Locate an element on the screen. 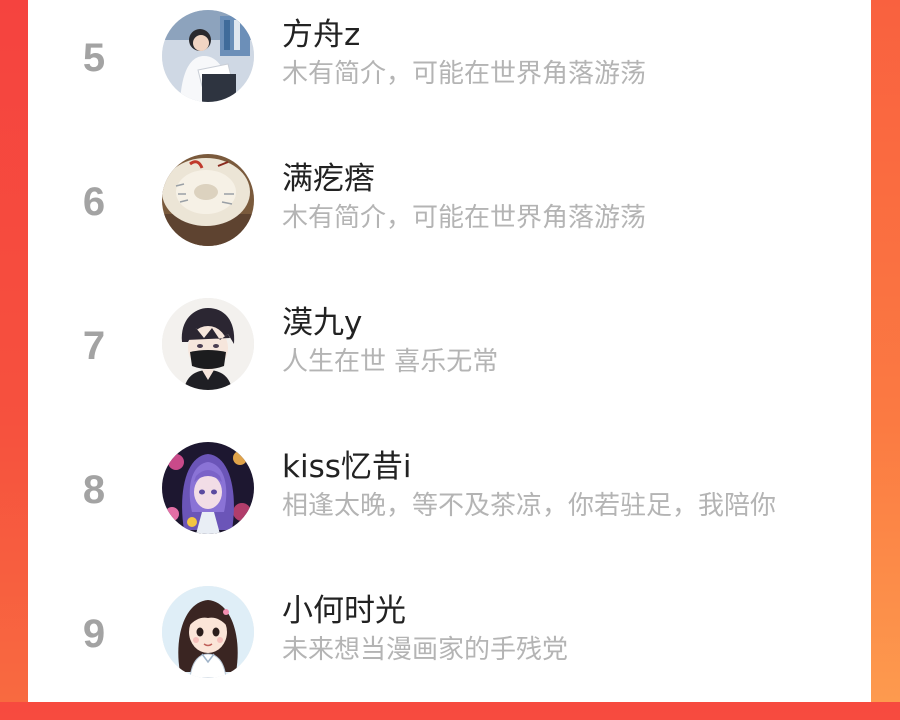 The width and height of the screenshot is (900, 720). user-name: 漠九y is located at coordinates (322, 323).